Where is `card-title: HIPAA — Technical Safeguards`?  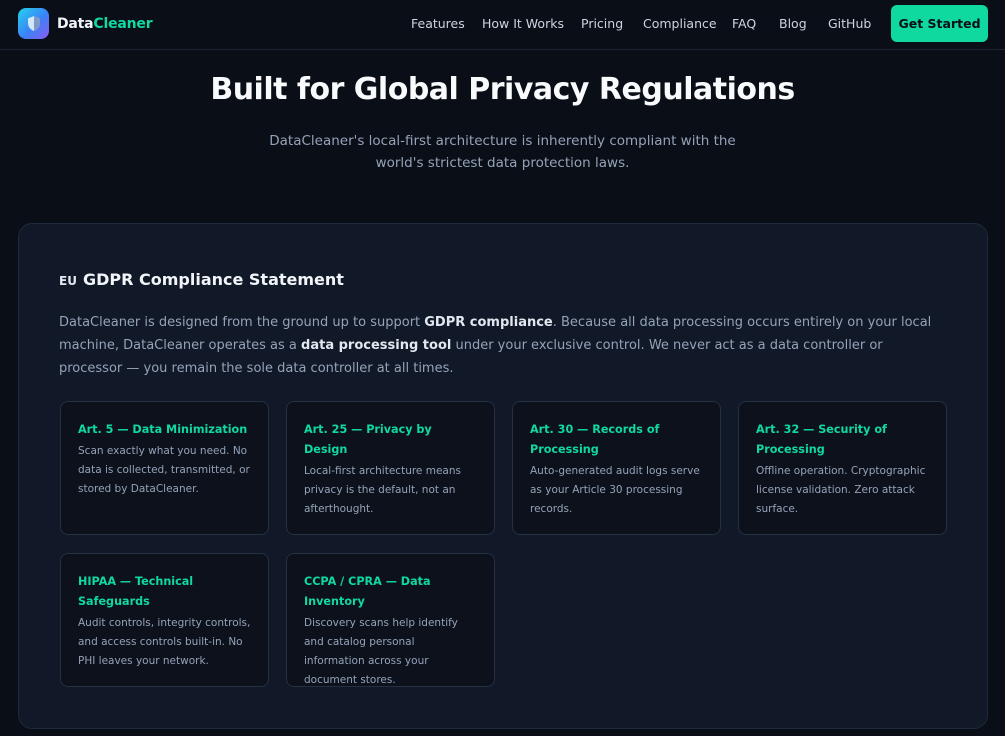 card-title: HIPAA — Technical Safeguards is located at coordinates (136, 591).